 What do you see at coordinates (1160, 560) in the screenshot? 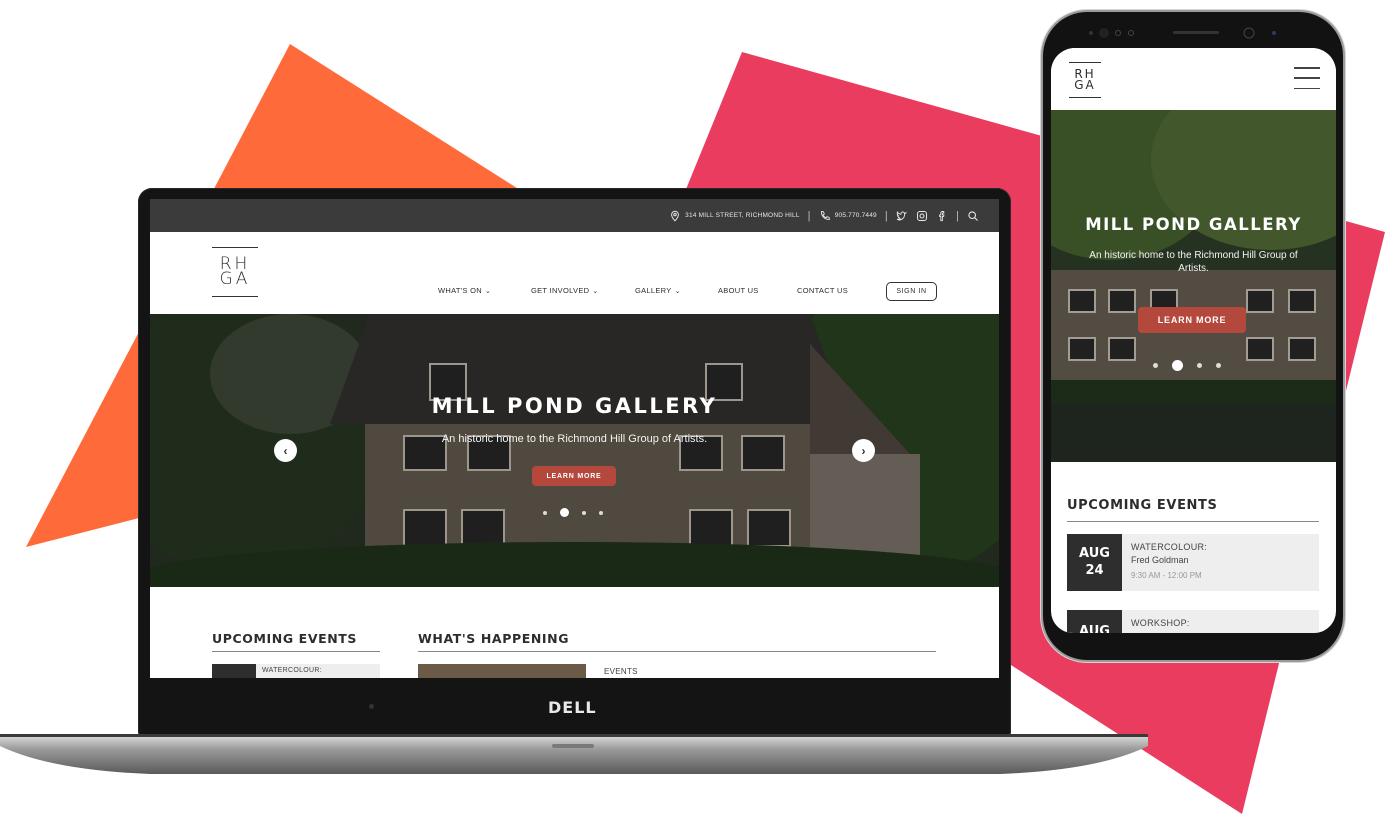
I see `event-host: Fred Goldman` at bounding box center [1160, 560].